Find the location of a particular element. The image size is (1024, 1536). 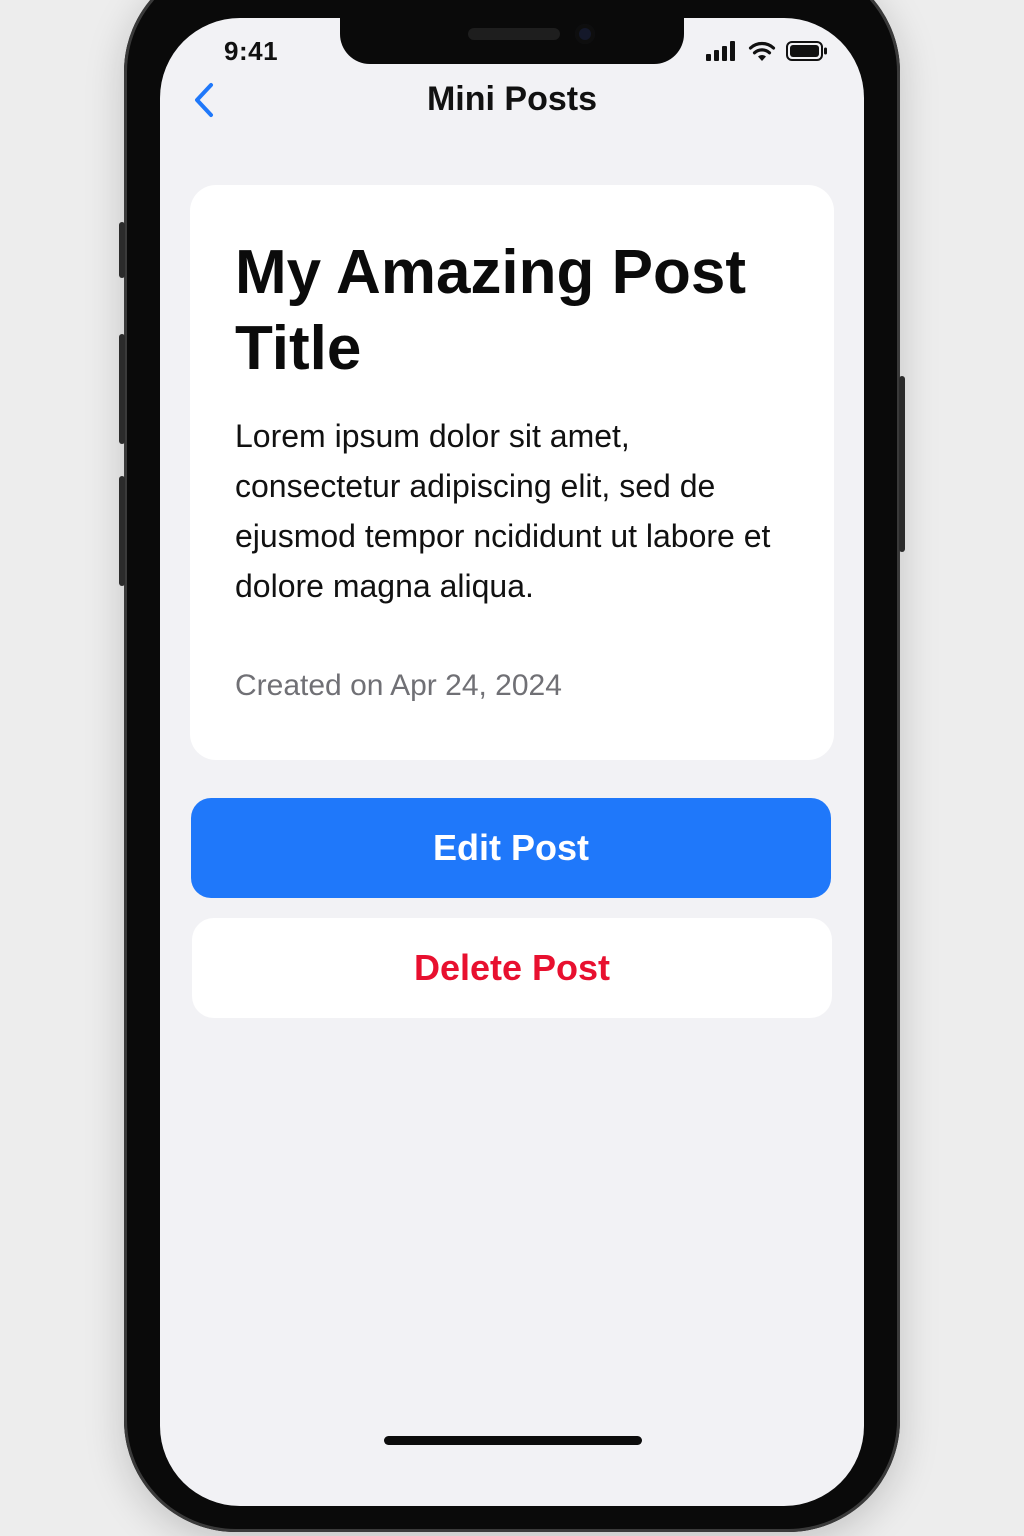

power-button is located at coordinates (902, 464).